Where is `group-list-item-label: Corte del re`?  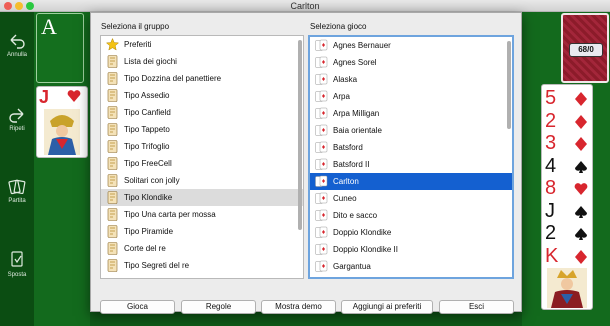
group-list-item-label: Corte del re is located at coordinates (145, 248).